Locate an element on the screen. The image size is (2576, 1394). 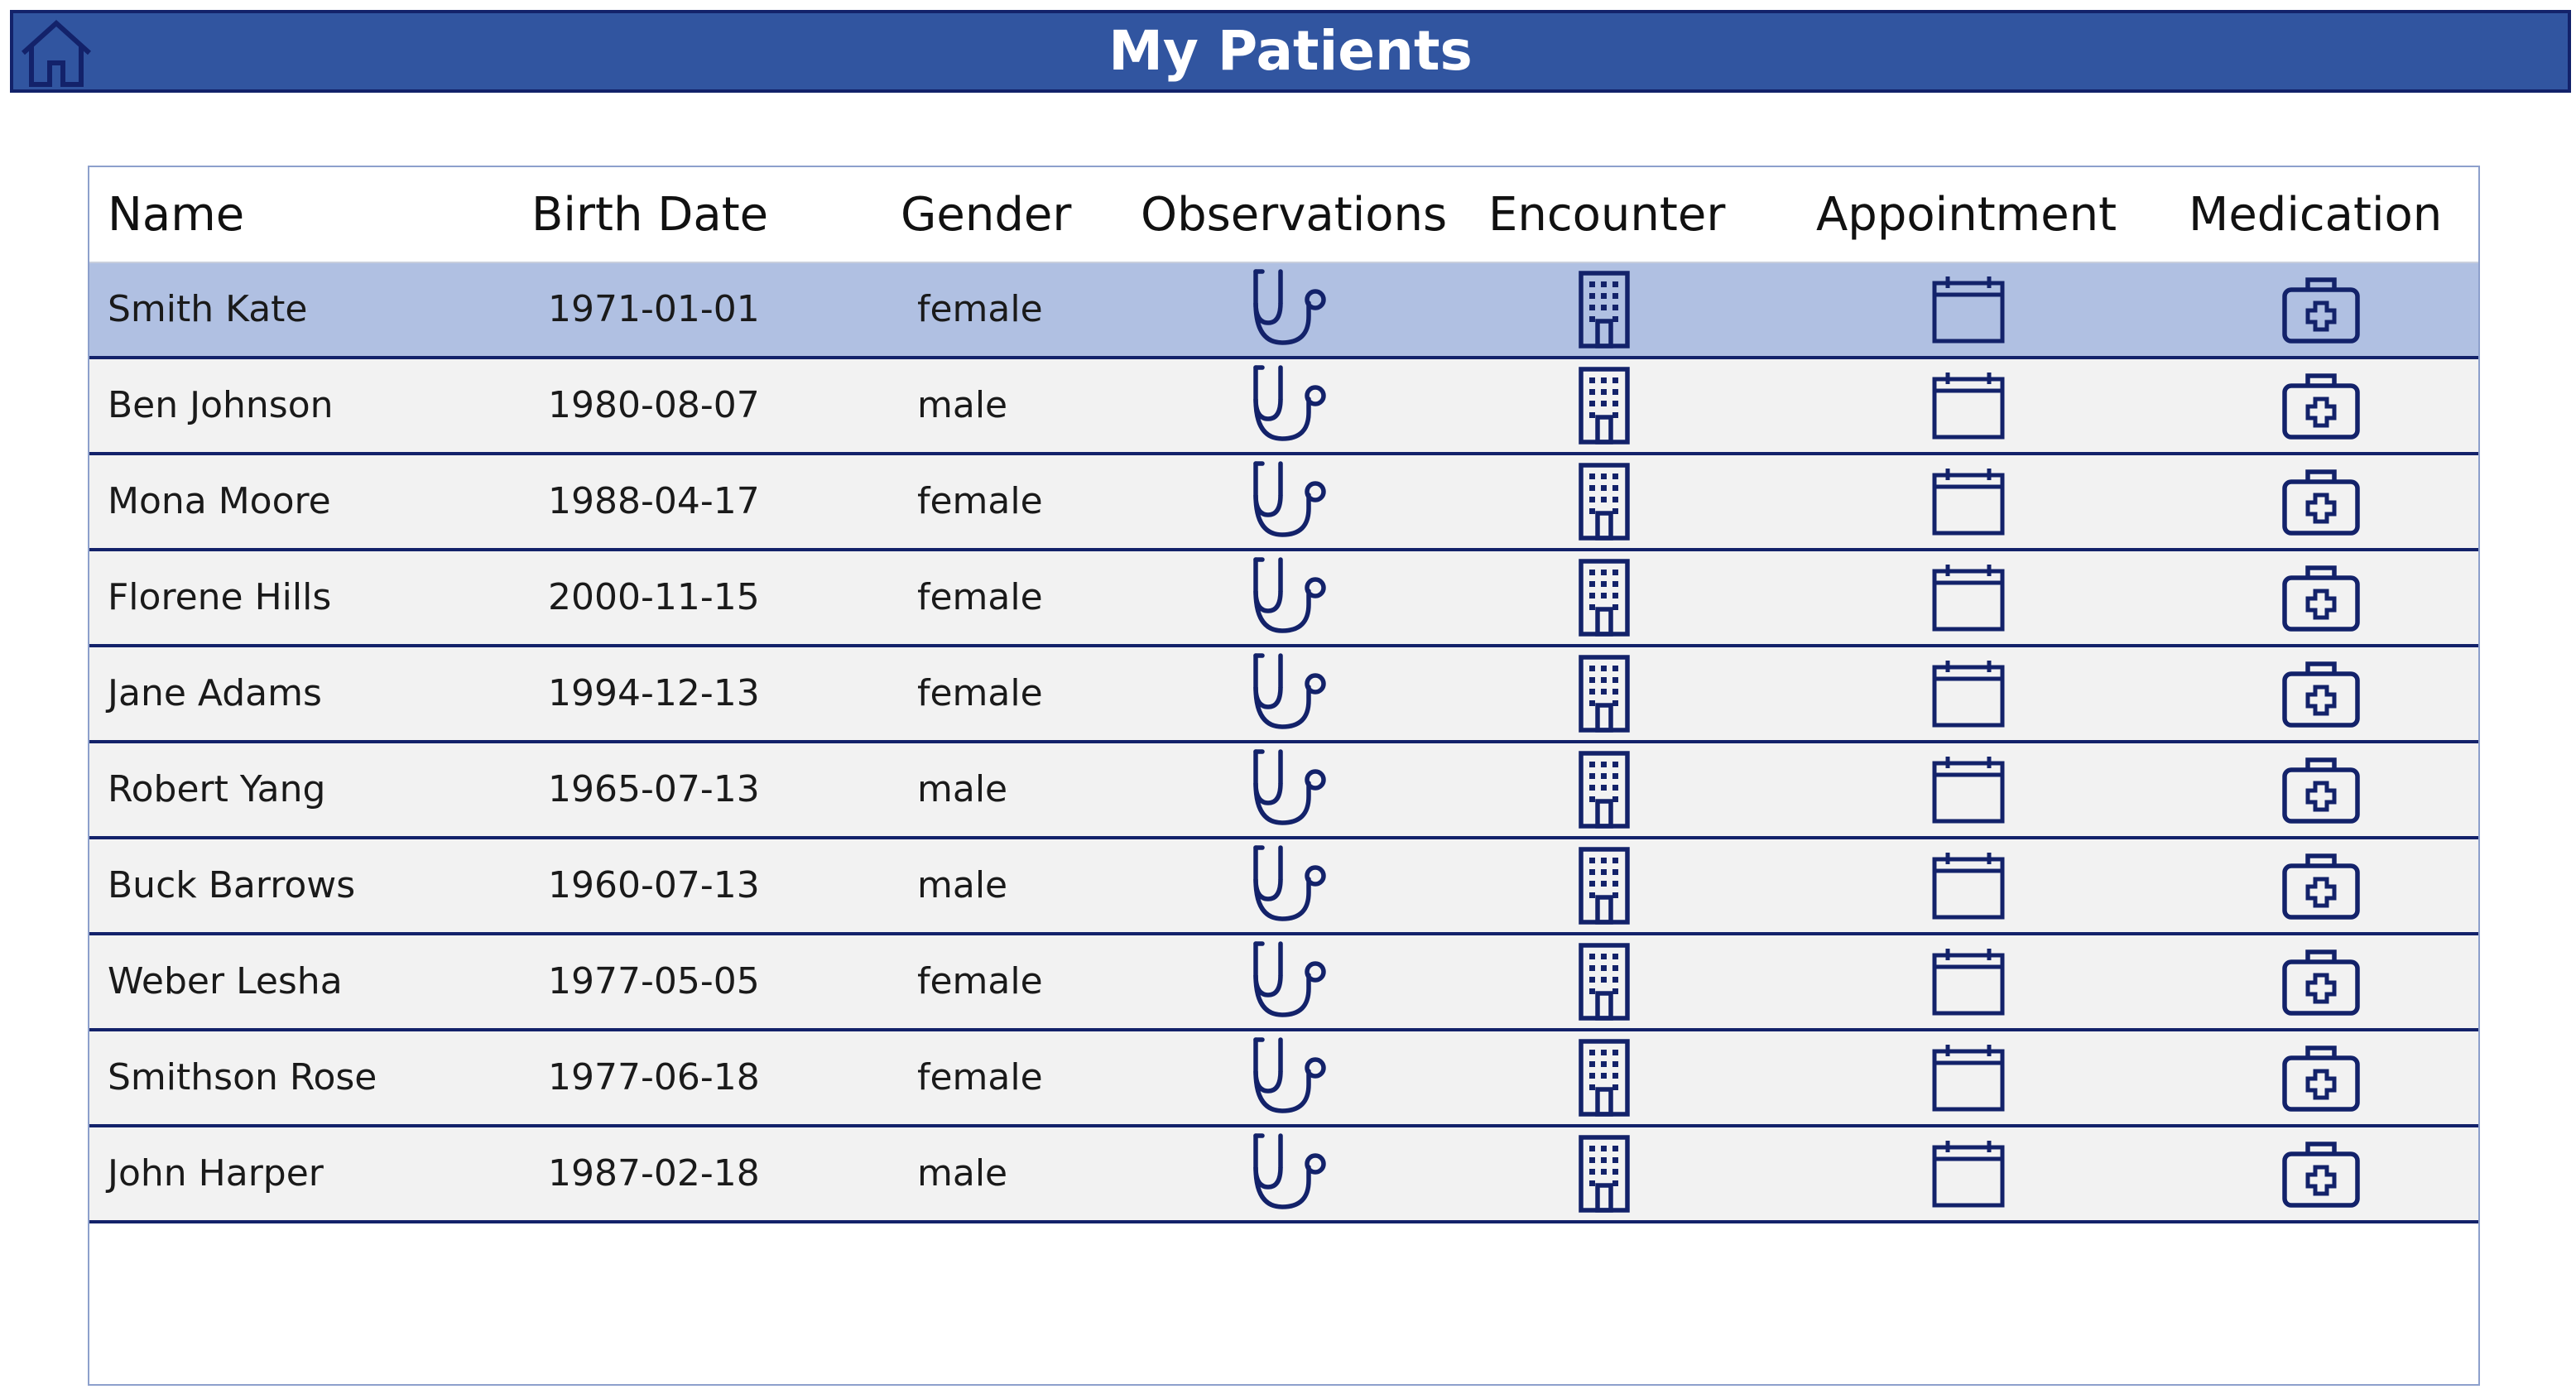
table-row: Smith Kate 1971-01-01 female is located at coordinates (1283, 311).